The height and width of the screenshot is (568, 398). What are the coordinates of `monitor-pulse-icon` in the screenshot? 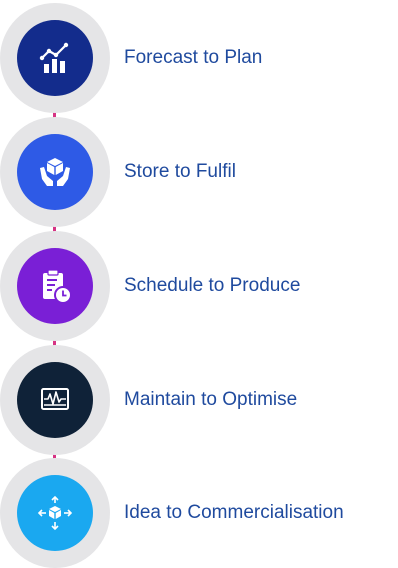 It's located at (55, 400).